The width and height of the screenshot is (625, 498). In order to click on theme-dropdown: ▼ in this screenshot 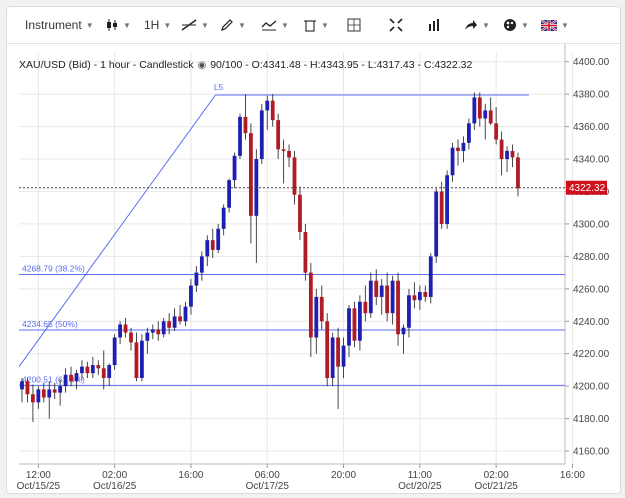, I will do `click(516, 25)`.